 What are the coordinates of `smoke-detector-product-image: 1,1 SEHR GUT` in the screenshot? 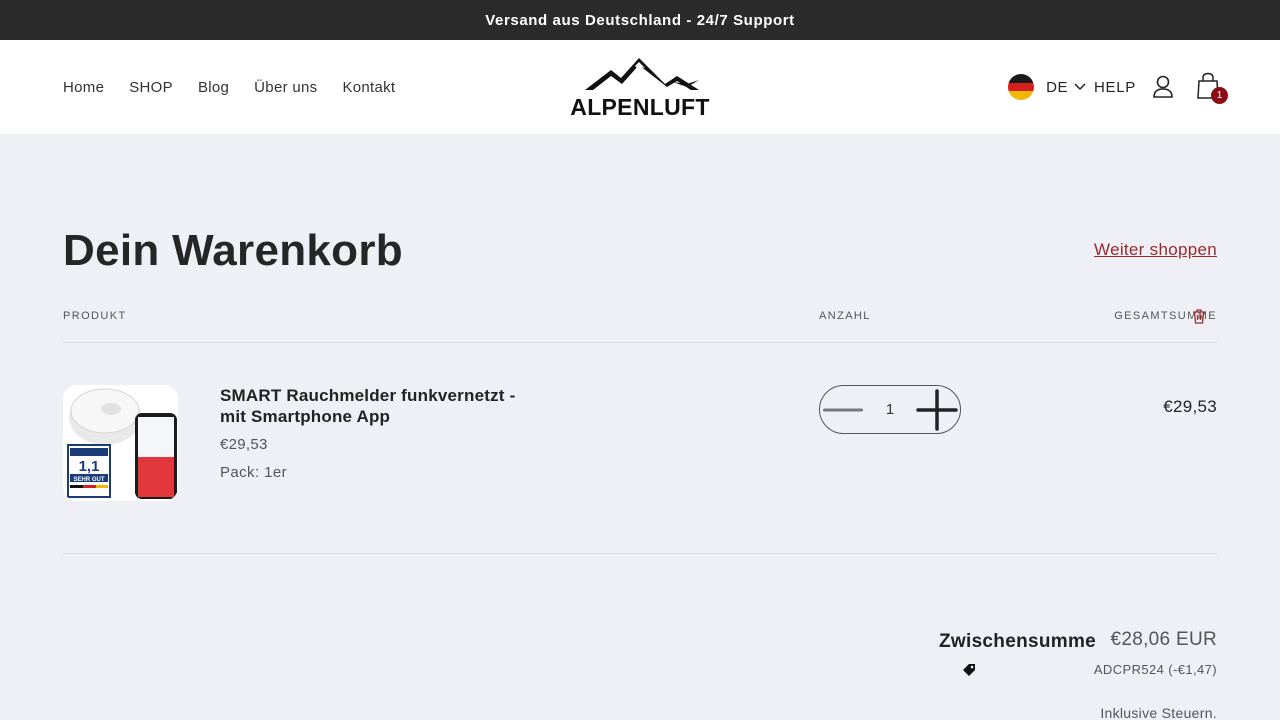 It's located at (120, 443).